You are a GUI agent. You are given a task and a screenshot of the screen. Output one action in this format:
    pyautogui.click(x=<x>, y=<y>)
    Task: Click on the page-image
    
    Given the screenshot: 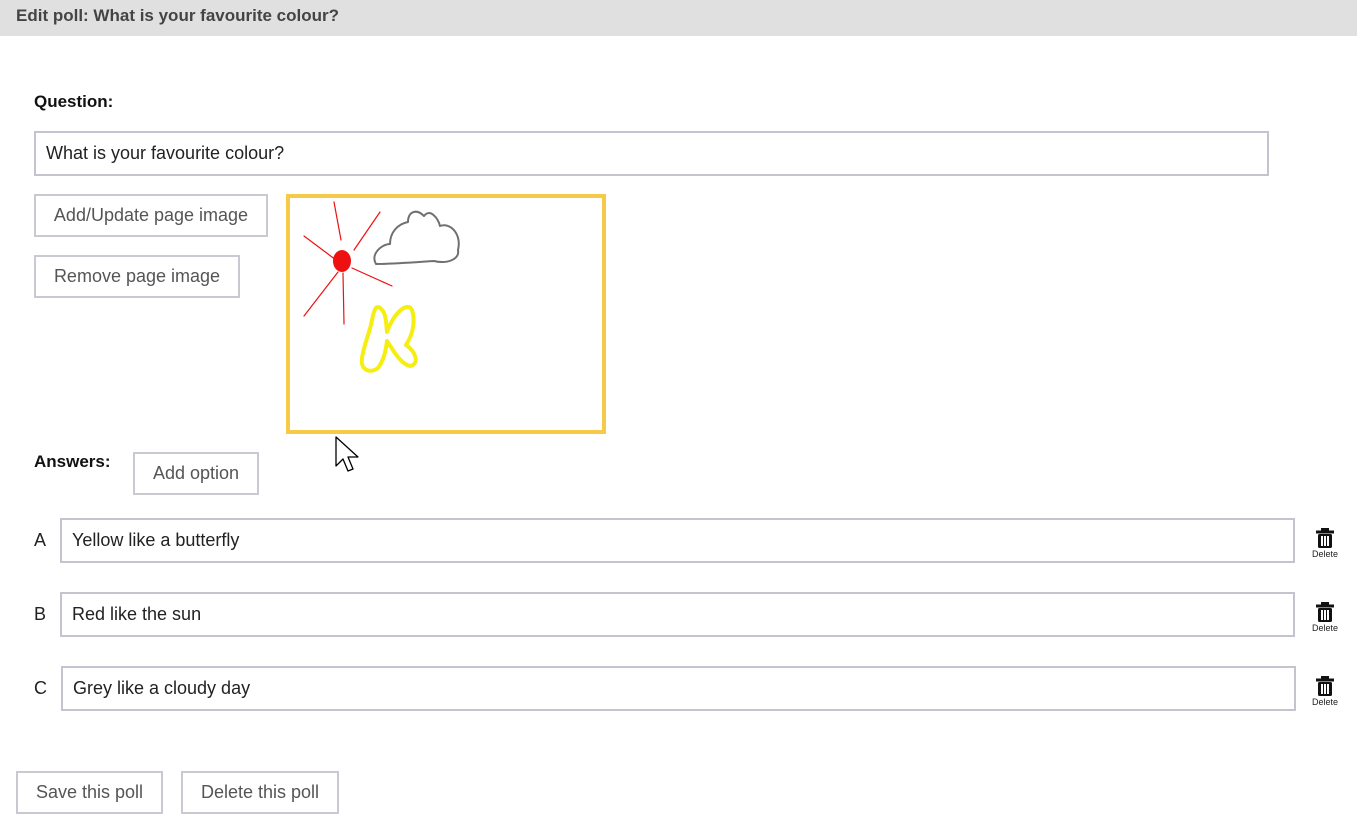 What is the action you would take?
    pyautogui.click(x=446, y=314)
    